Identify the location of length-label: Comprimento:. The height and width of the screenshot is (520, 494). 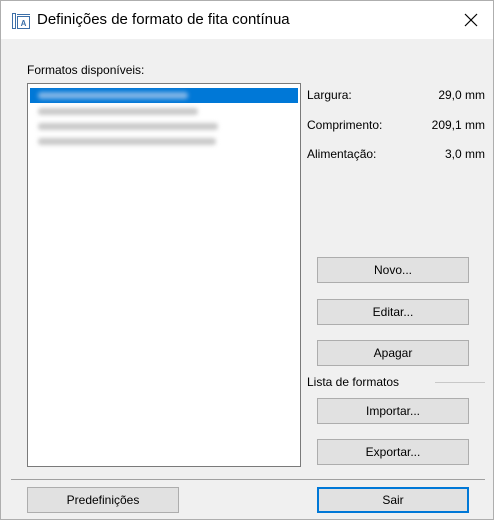
(345, 125).